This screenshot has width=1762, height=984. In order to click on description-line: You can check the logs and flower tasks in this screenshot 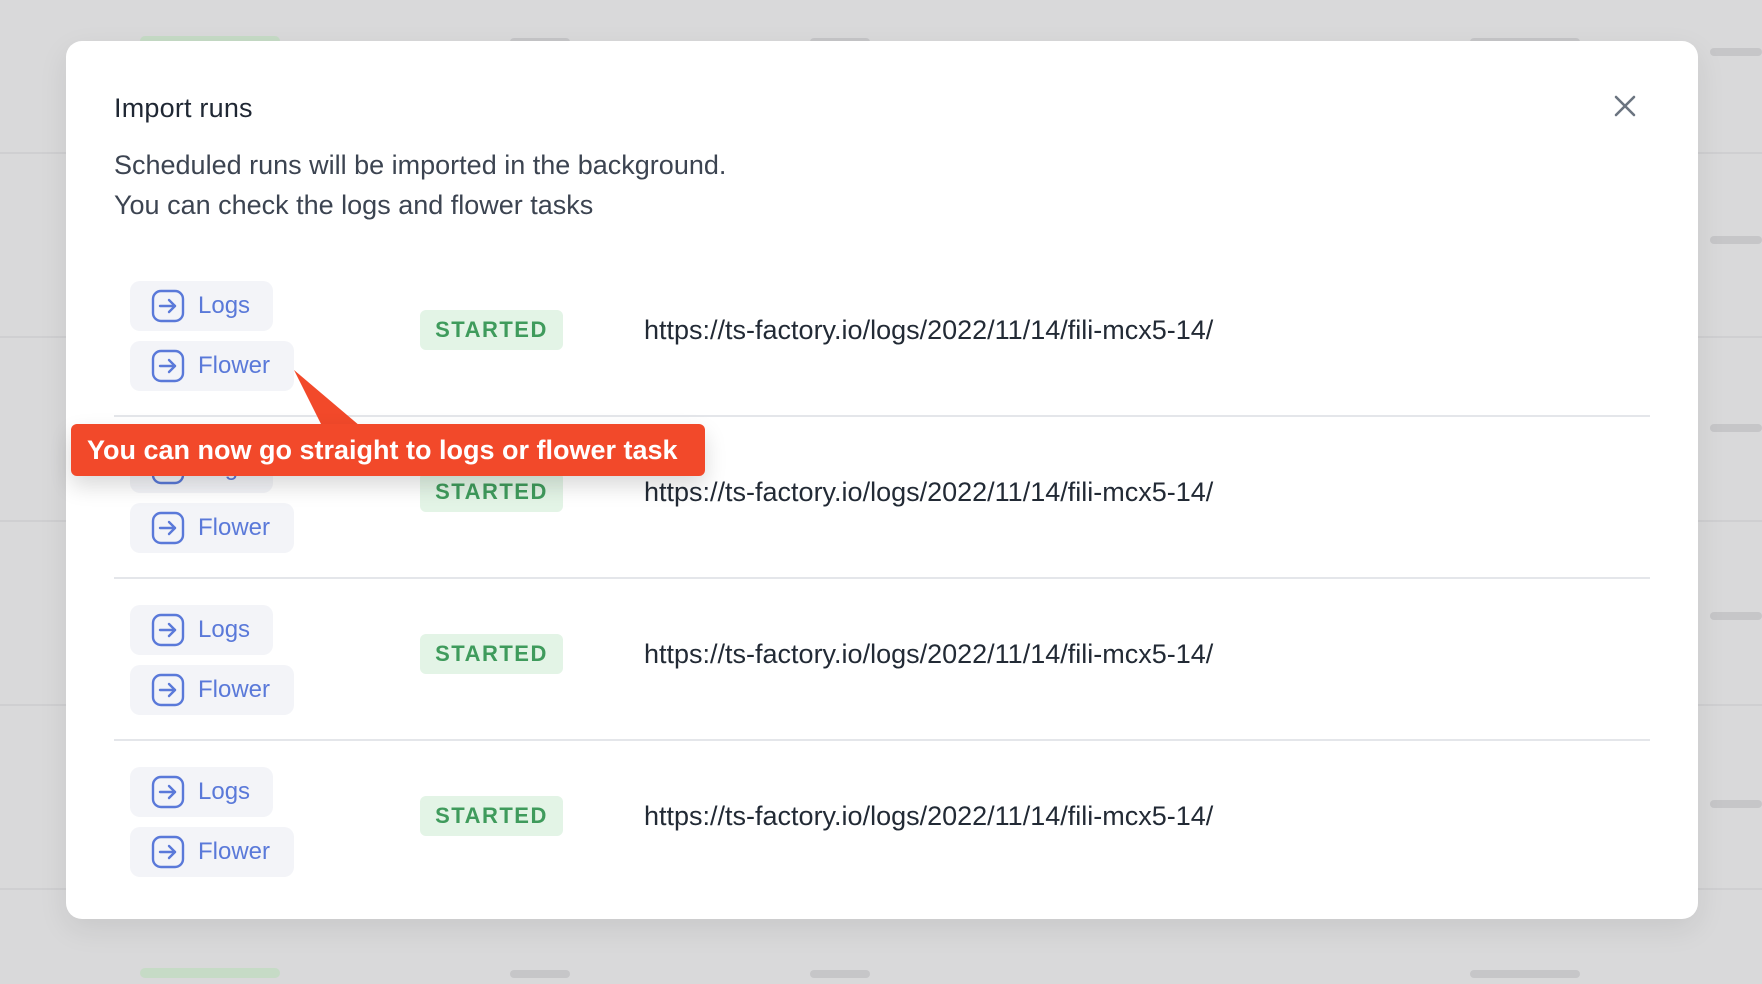, I will do `click(354, 205)`.